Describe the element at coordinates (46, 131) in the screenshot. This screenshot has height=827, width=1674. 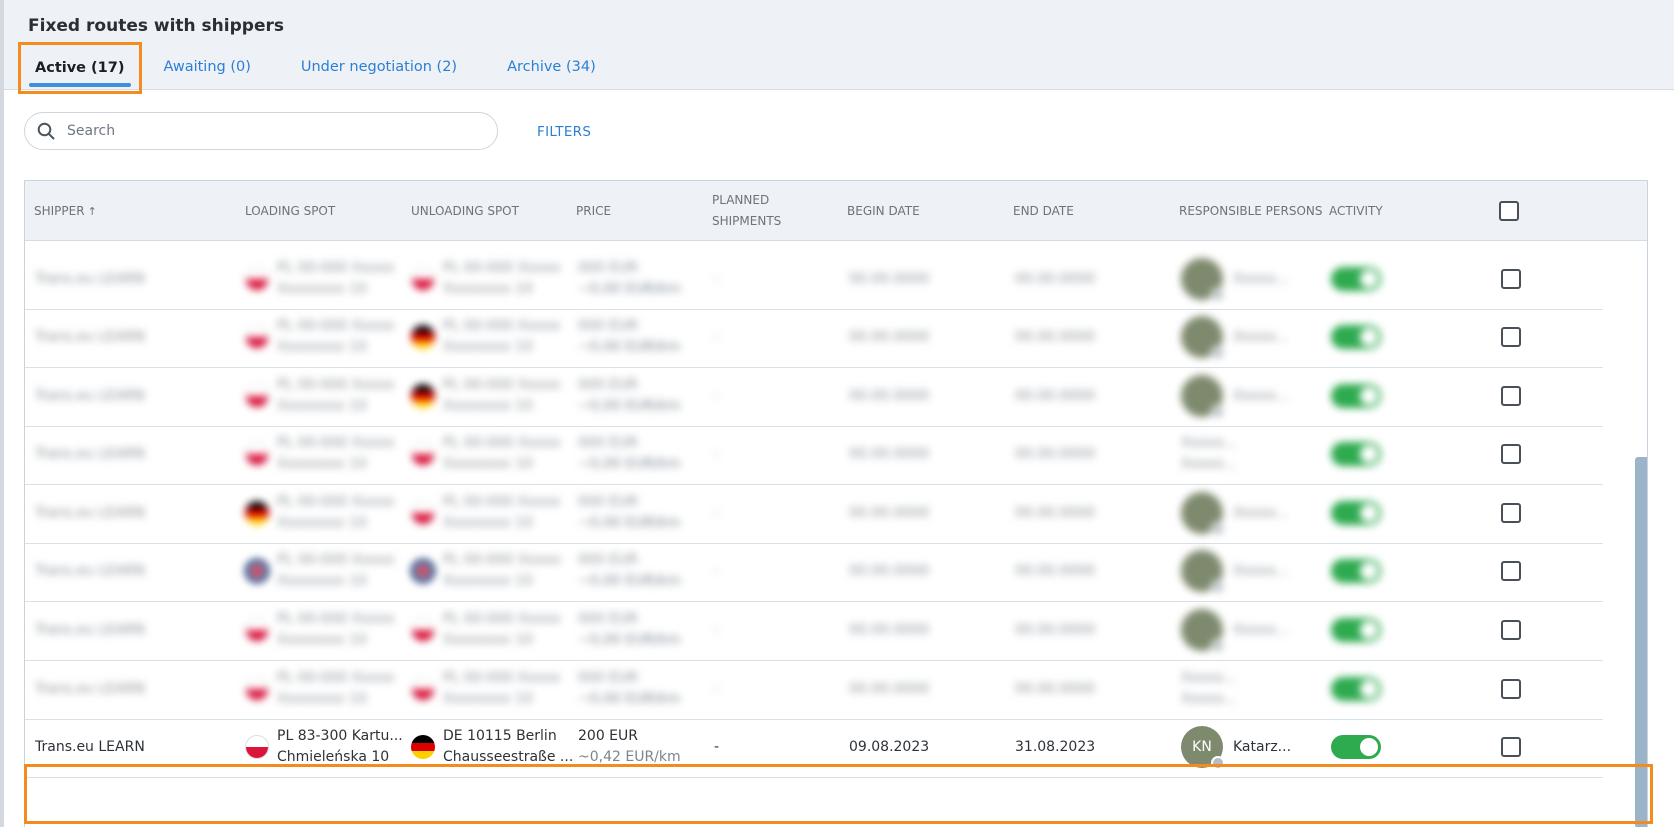
I see `search-icon` at that location.